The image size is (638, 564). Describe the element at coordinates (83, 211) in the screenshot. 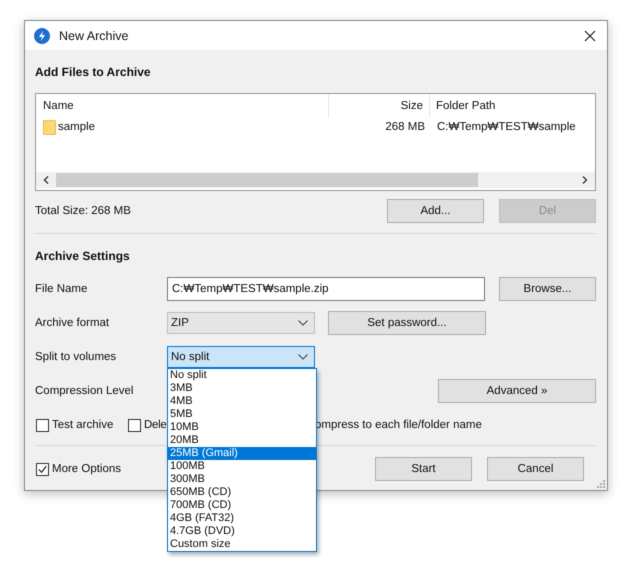

I see `total-size-label: Total Size: 268 MB` at that location.